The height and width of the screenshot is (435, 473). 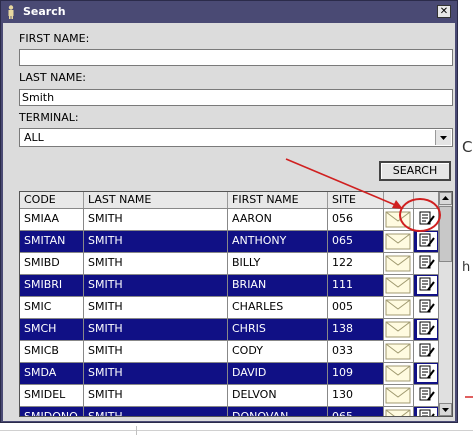 I want to click on cell-first-name: DAVID, so click(x=278, y=374).